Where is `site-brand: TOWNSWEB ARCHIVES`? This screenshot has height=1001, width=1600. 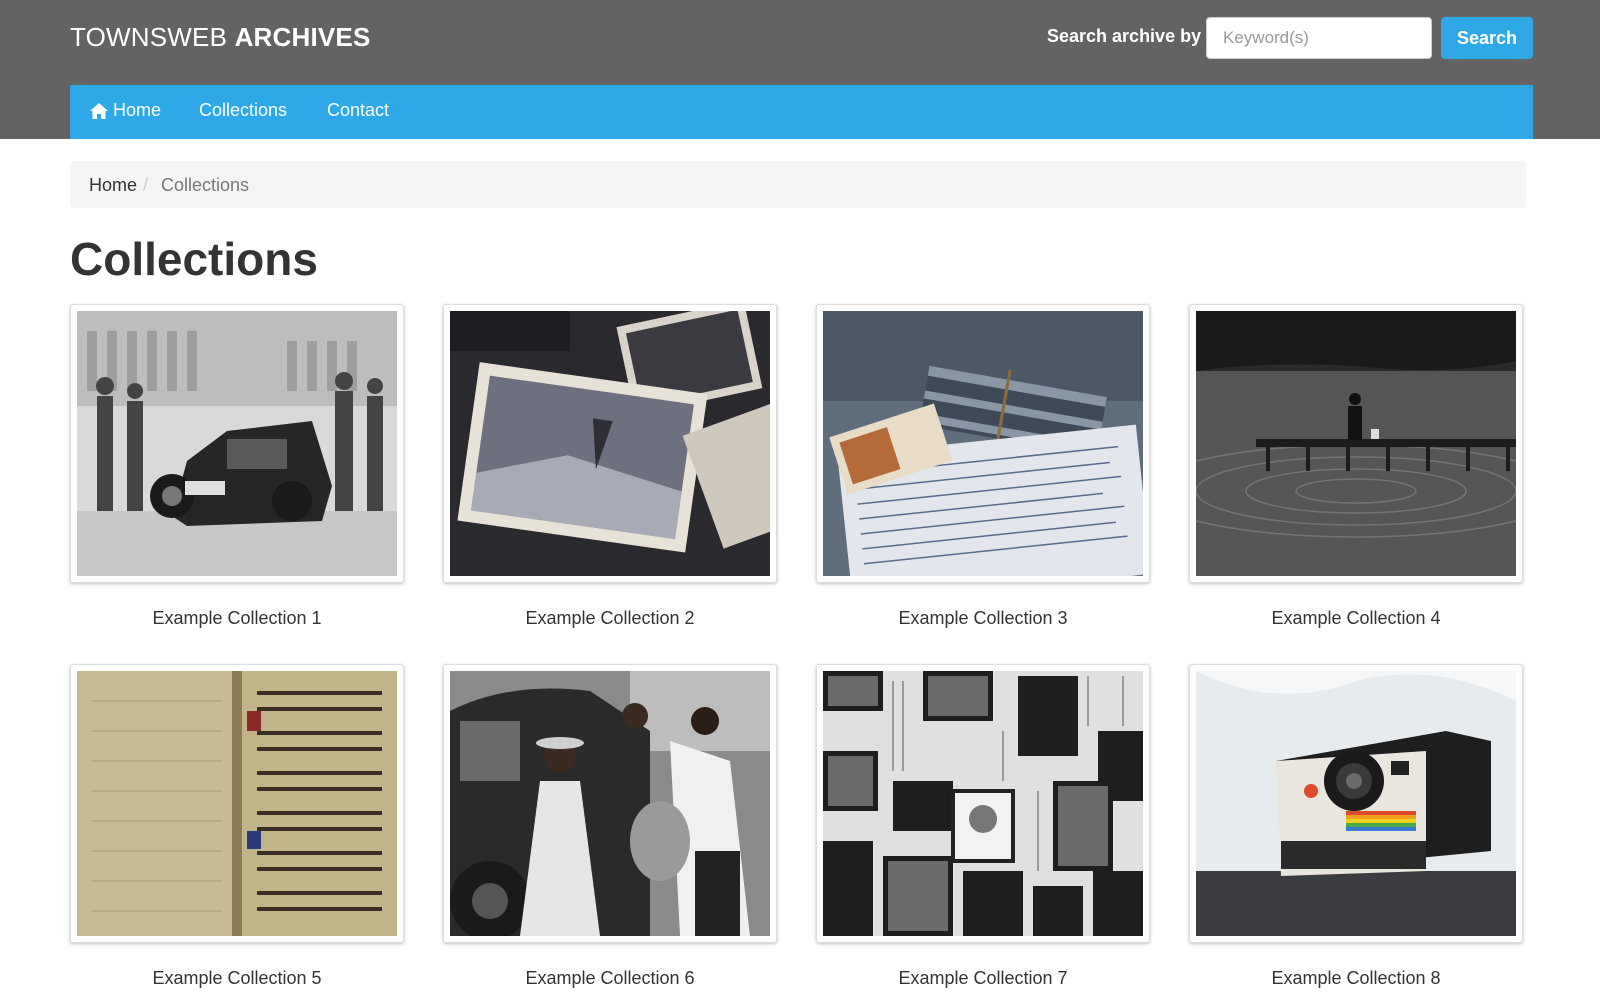
site-brand: TOWNSWEB ARCHIVES is located at coordinates (220, 37).